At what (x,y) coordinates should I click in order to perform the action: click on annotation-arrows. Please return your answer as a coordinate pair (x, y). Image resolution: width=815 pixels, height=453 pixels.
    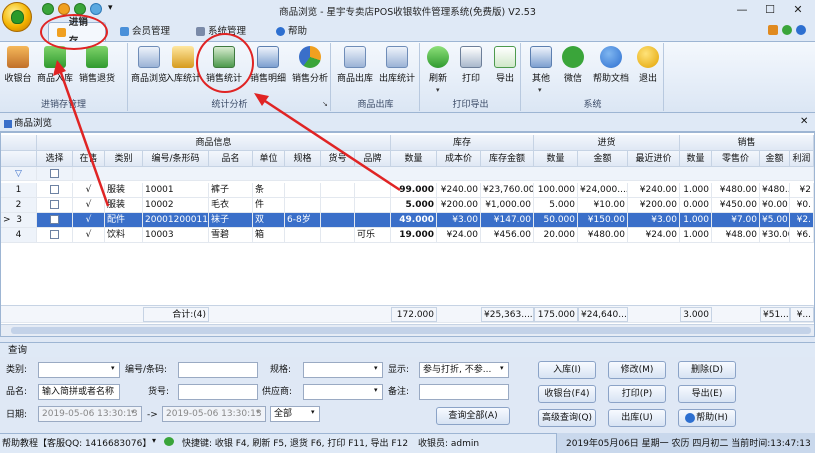
    Looking at the image, I should click on (227, 133).